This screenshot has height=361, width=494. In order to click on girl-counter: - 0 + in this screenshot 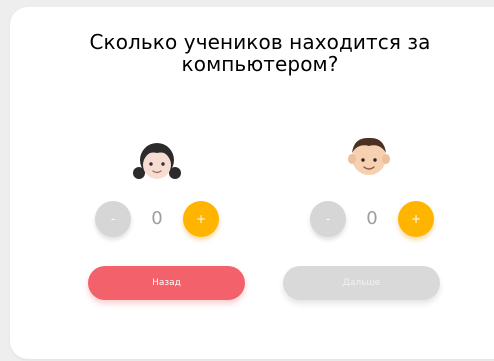, I will do `click(165, 221)`.